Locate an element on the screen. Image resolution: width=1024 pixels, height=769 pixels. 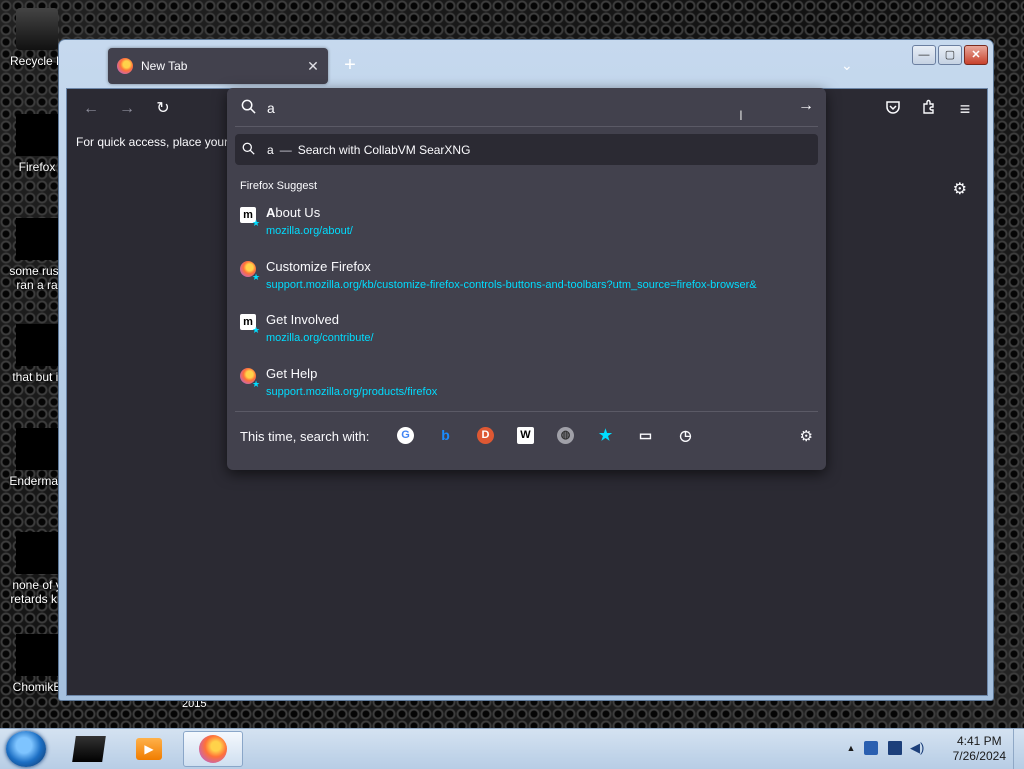
taskbar-media-player: ▶ is located at coordinates (149, 749).